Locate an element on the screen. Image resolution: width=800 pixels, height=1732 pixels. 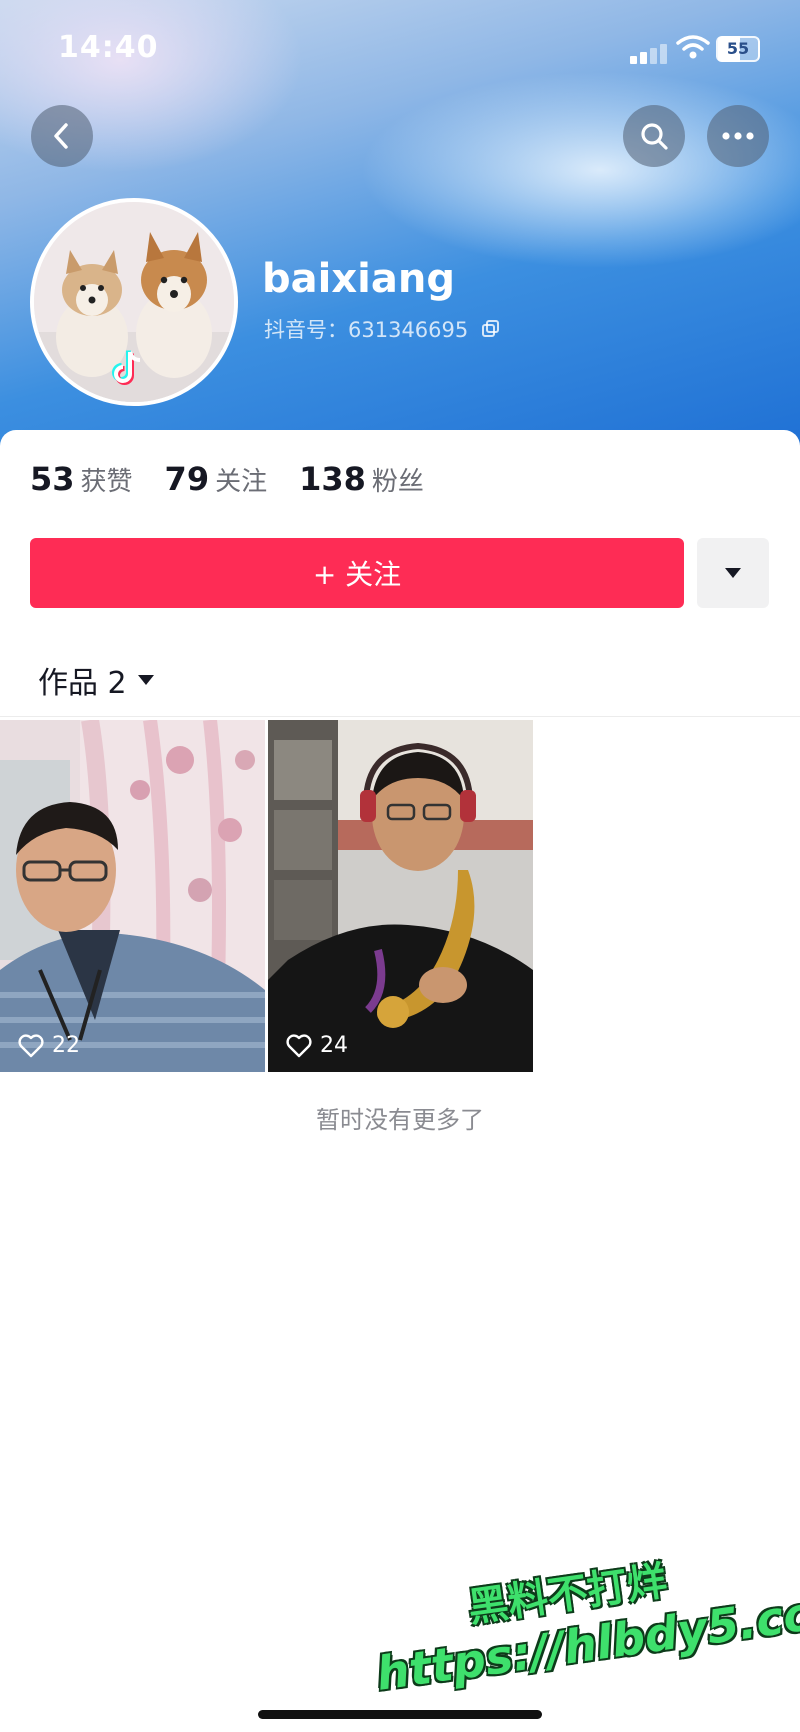
home-indicator is located at coordinates (400, 1714).